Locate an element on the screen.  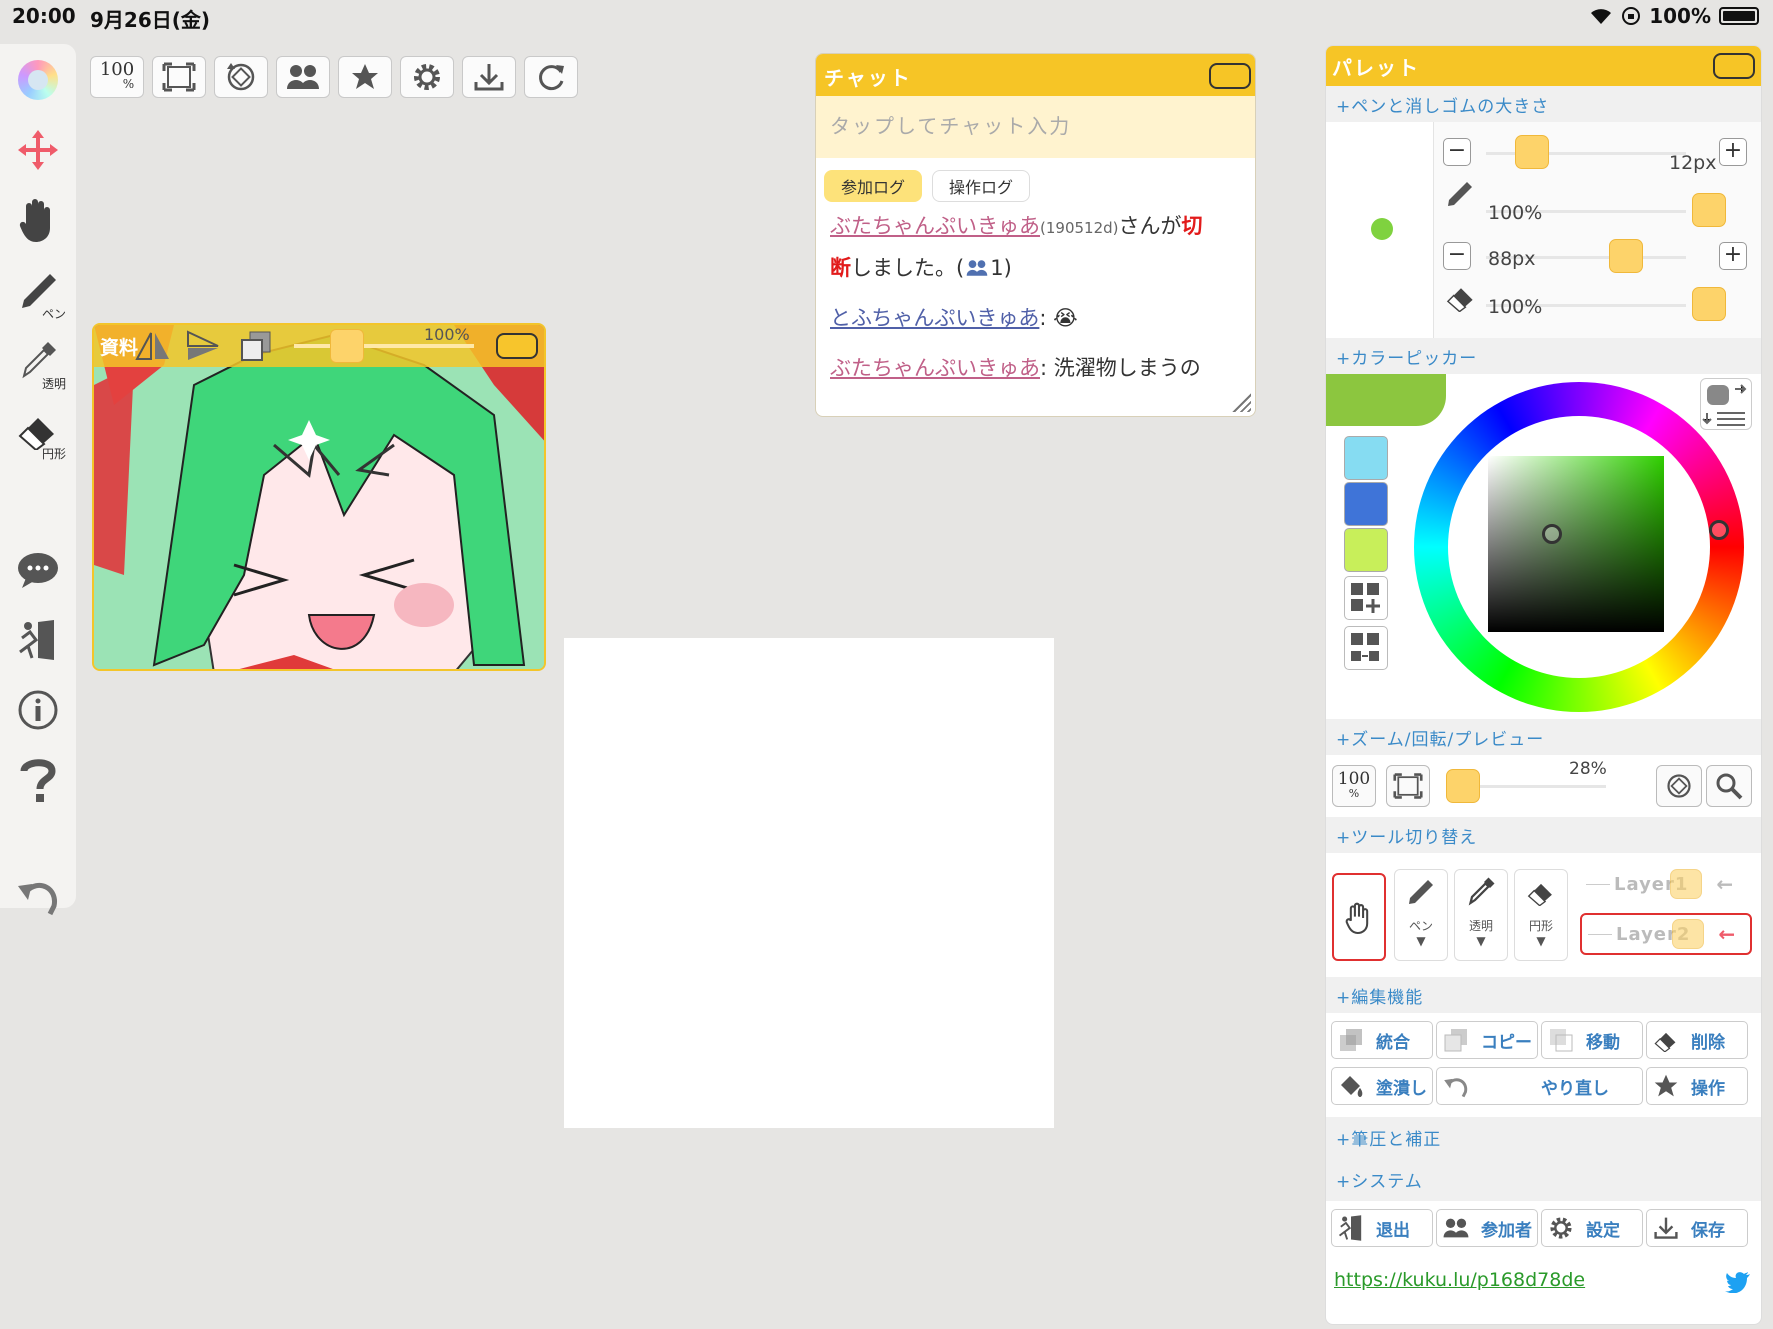
reference-title: 資料 is located at coordinates (119, 347).